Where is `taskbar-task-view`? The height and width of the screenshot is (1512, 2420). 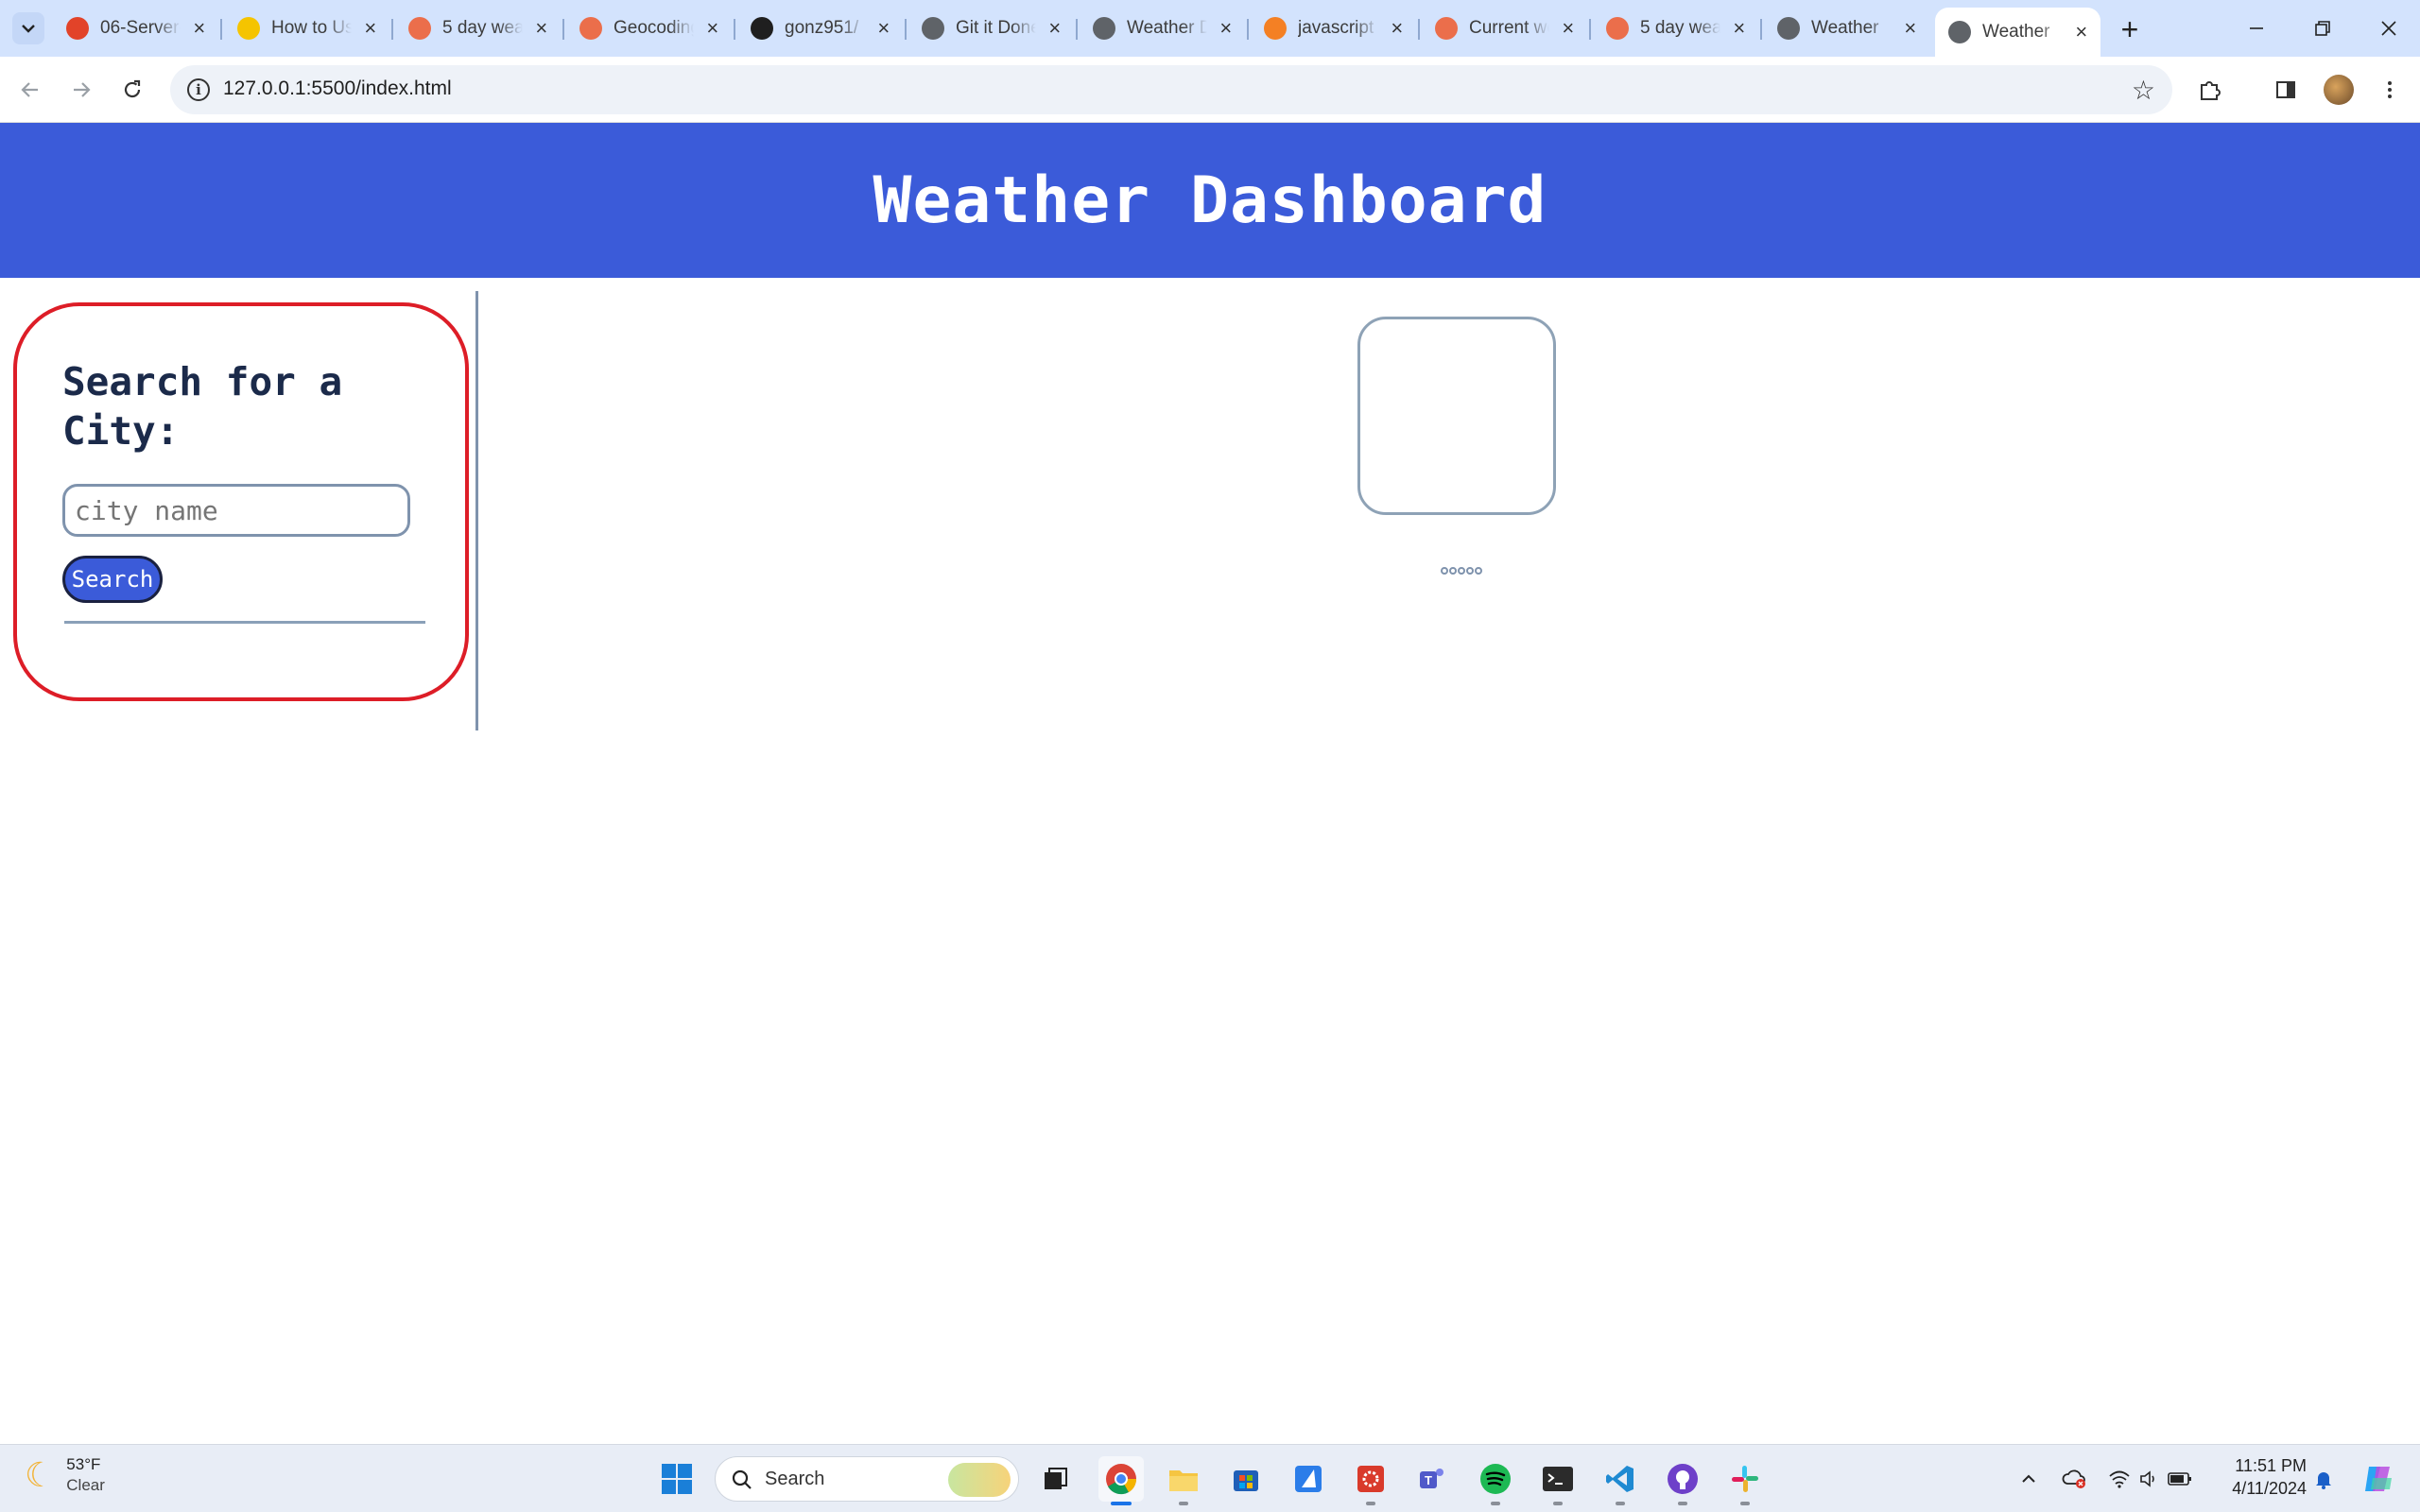 taskbar-task-view is located at coordinates (1055, 1479).